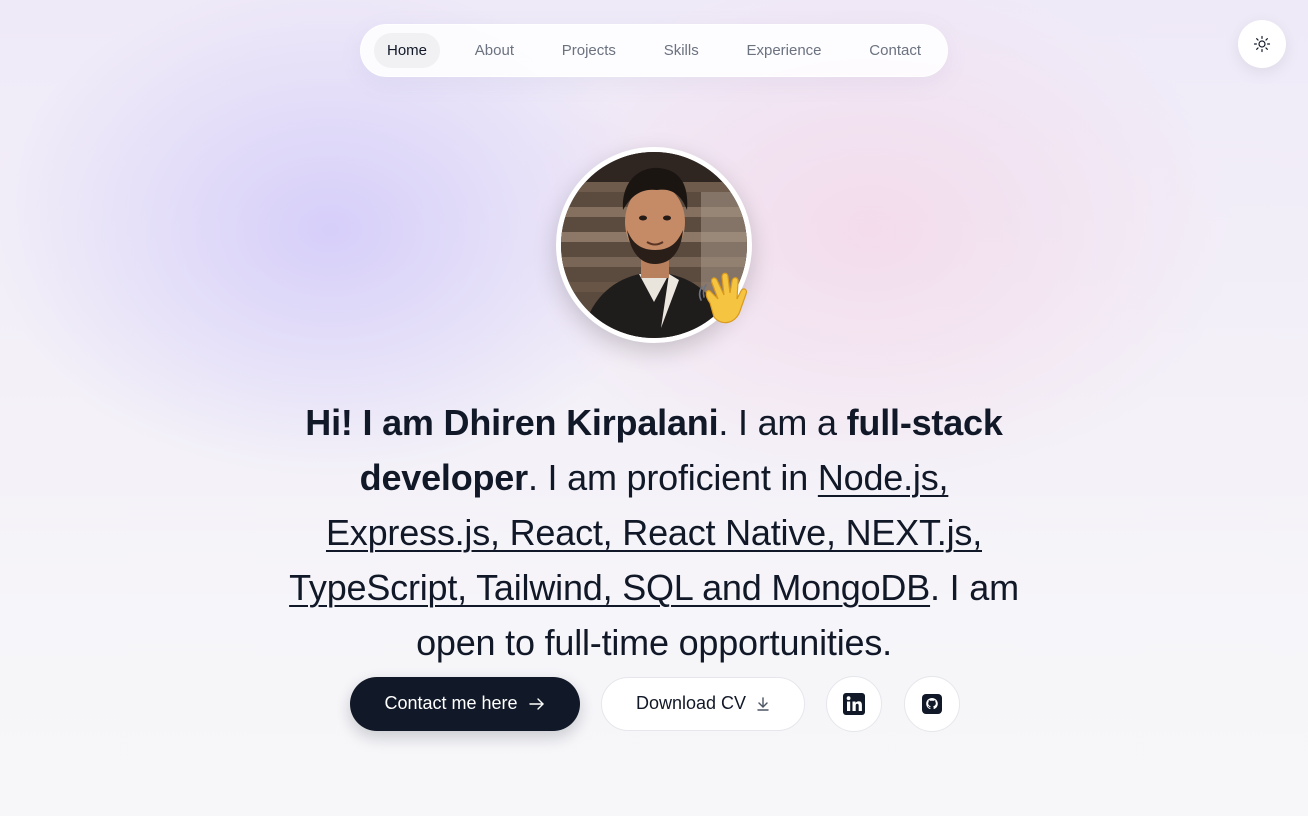 Image resolution: width=1308 pixels, height=816 pixels. I want to click on waving-hand-icon, so click(723, 298).